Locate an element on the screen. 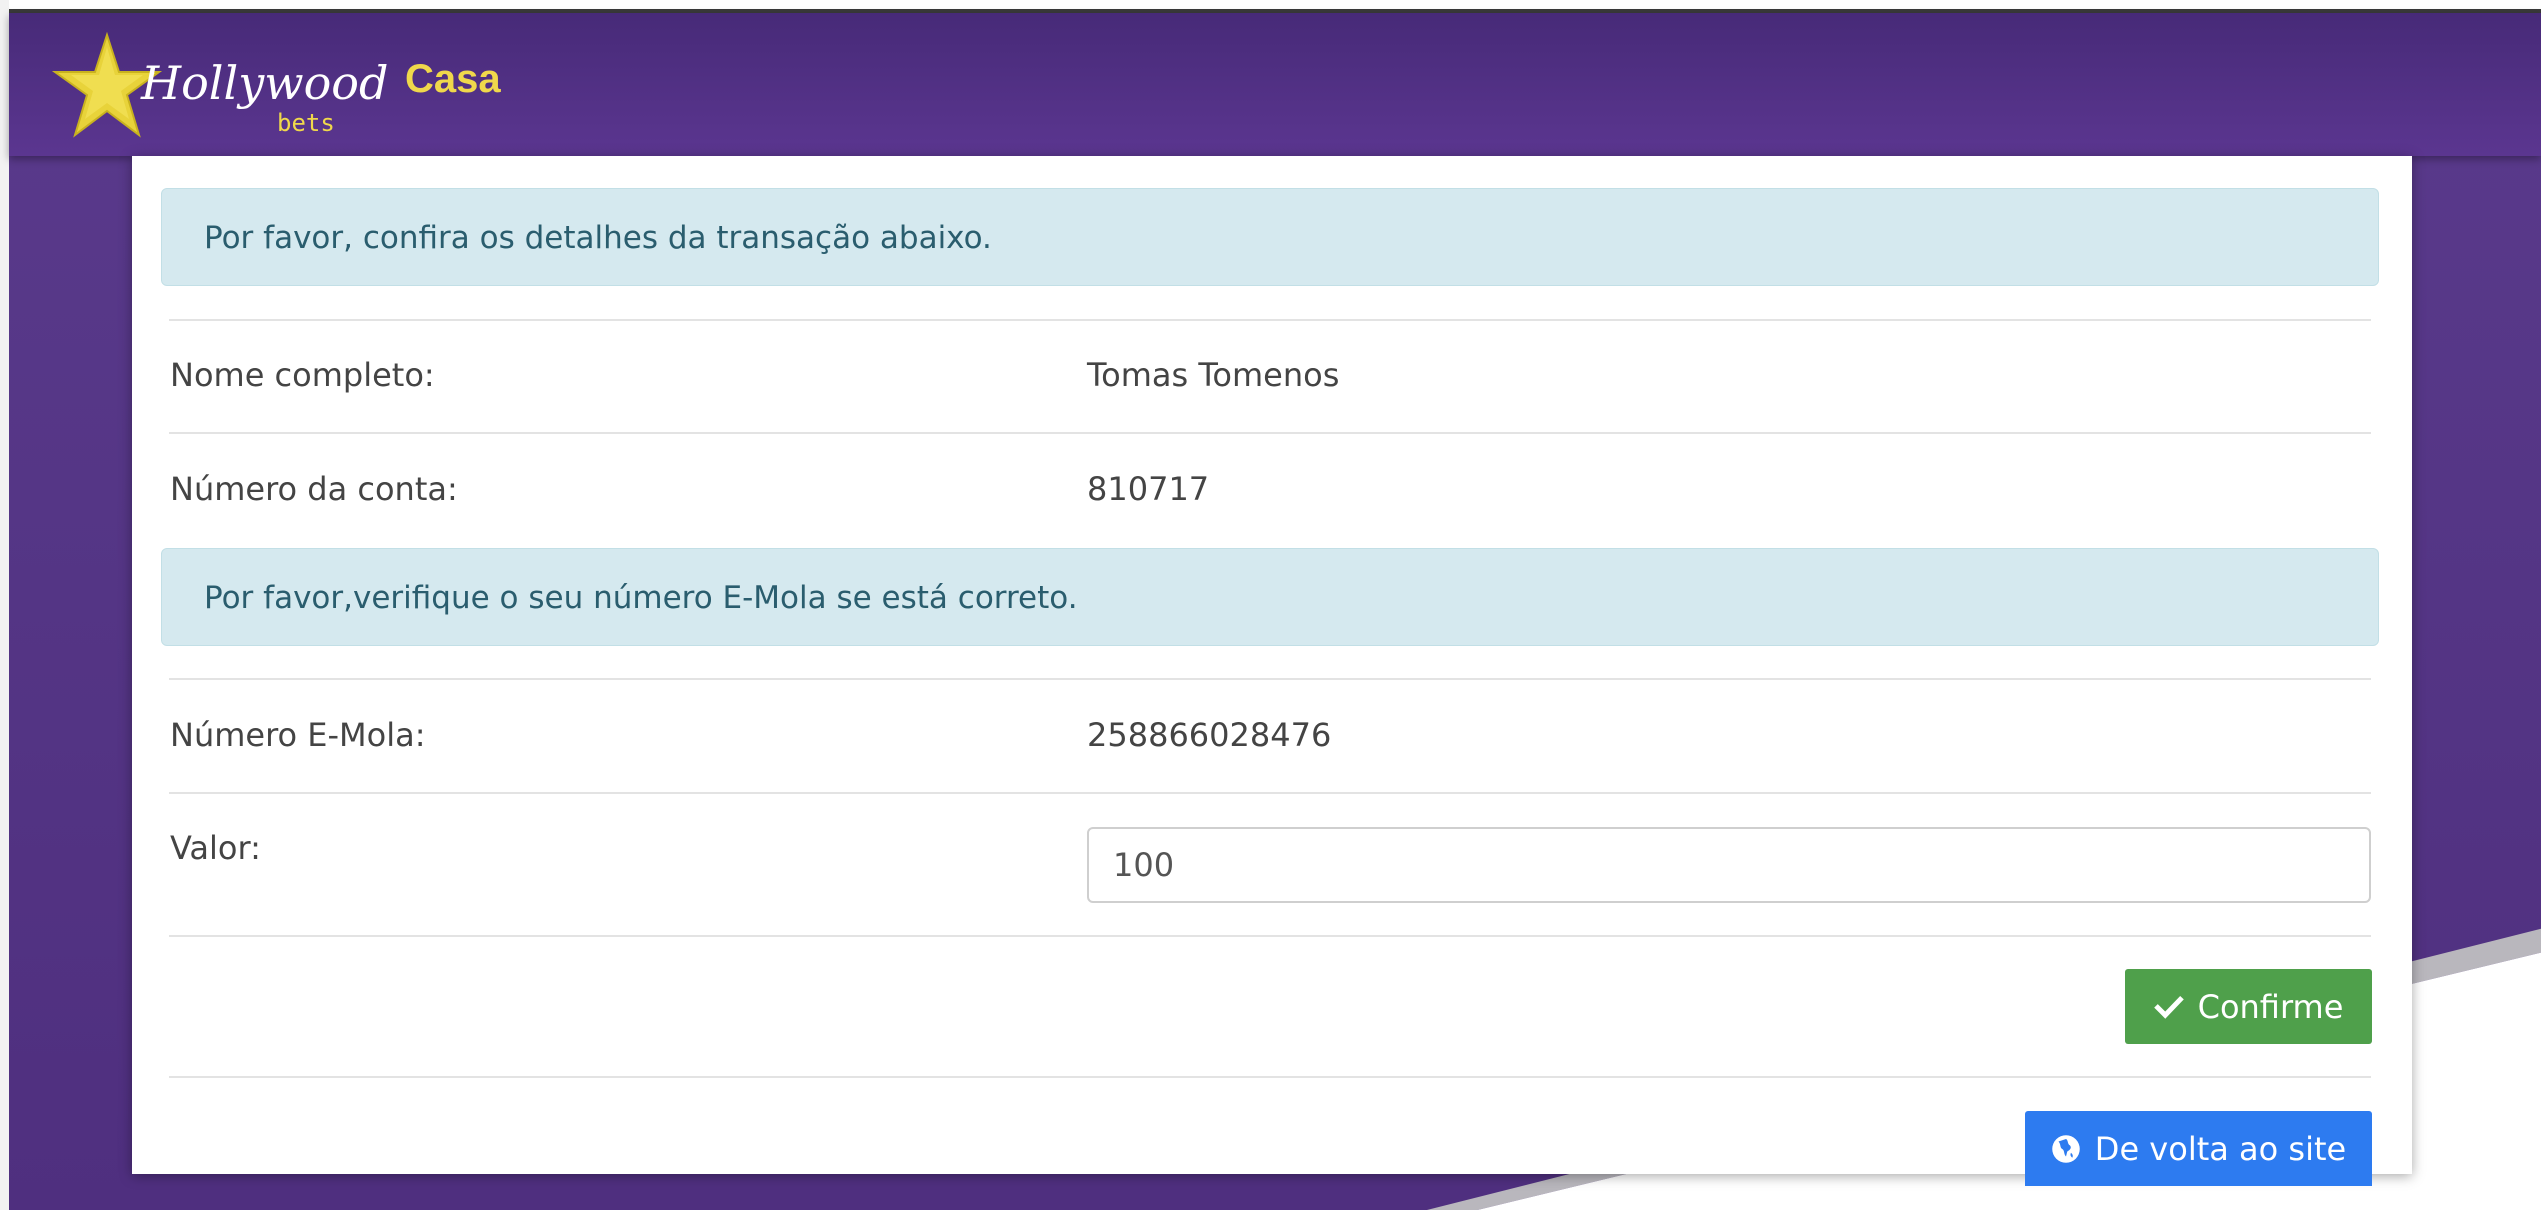 The width and height of the screenshot is (2541, 1210). full-name-value: Tomas Tomenos is located at coordinates (1213, 375).